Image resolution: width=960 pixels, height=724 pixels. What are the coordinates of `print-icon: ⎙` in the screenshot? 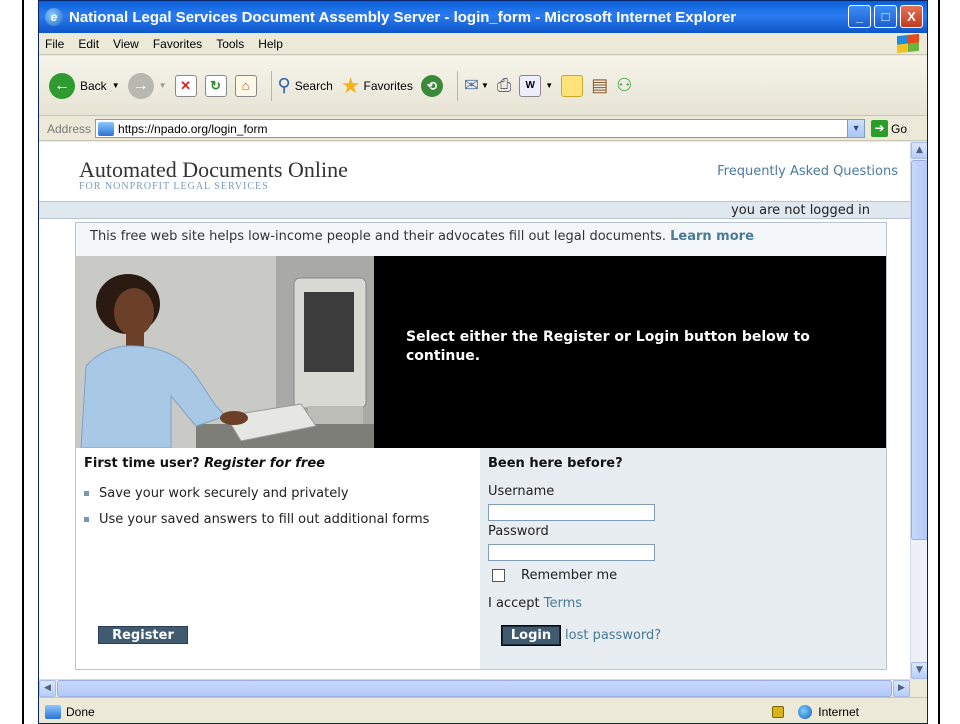 It's located at (504, 85).